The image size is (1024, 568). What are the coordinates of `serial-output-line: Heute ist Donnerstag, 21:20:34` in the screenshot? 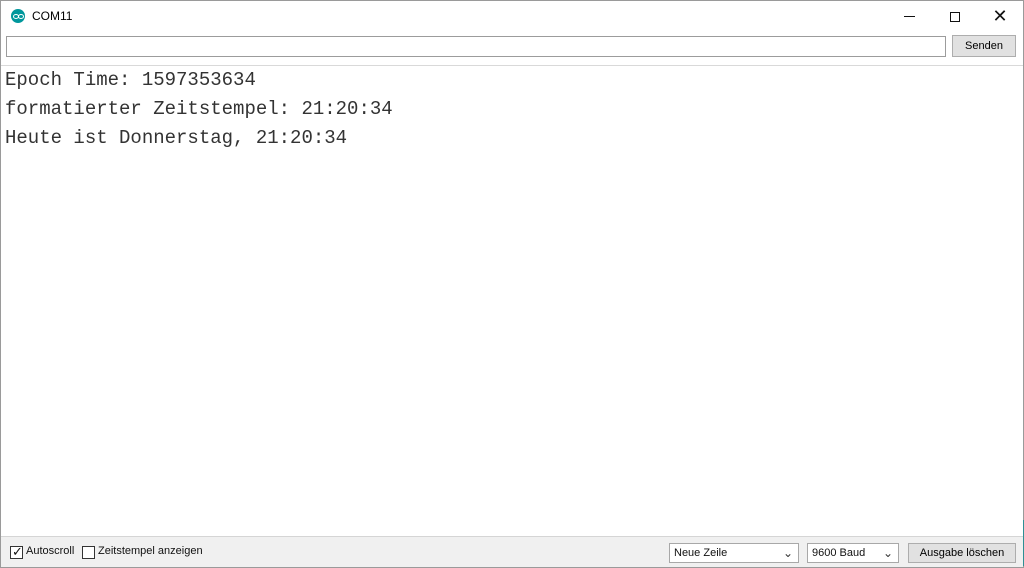 It's located at (176, 138).